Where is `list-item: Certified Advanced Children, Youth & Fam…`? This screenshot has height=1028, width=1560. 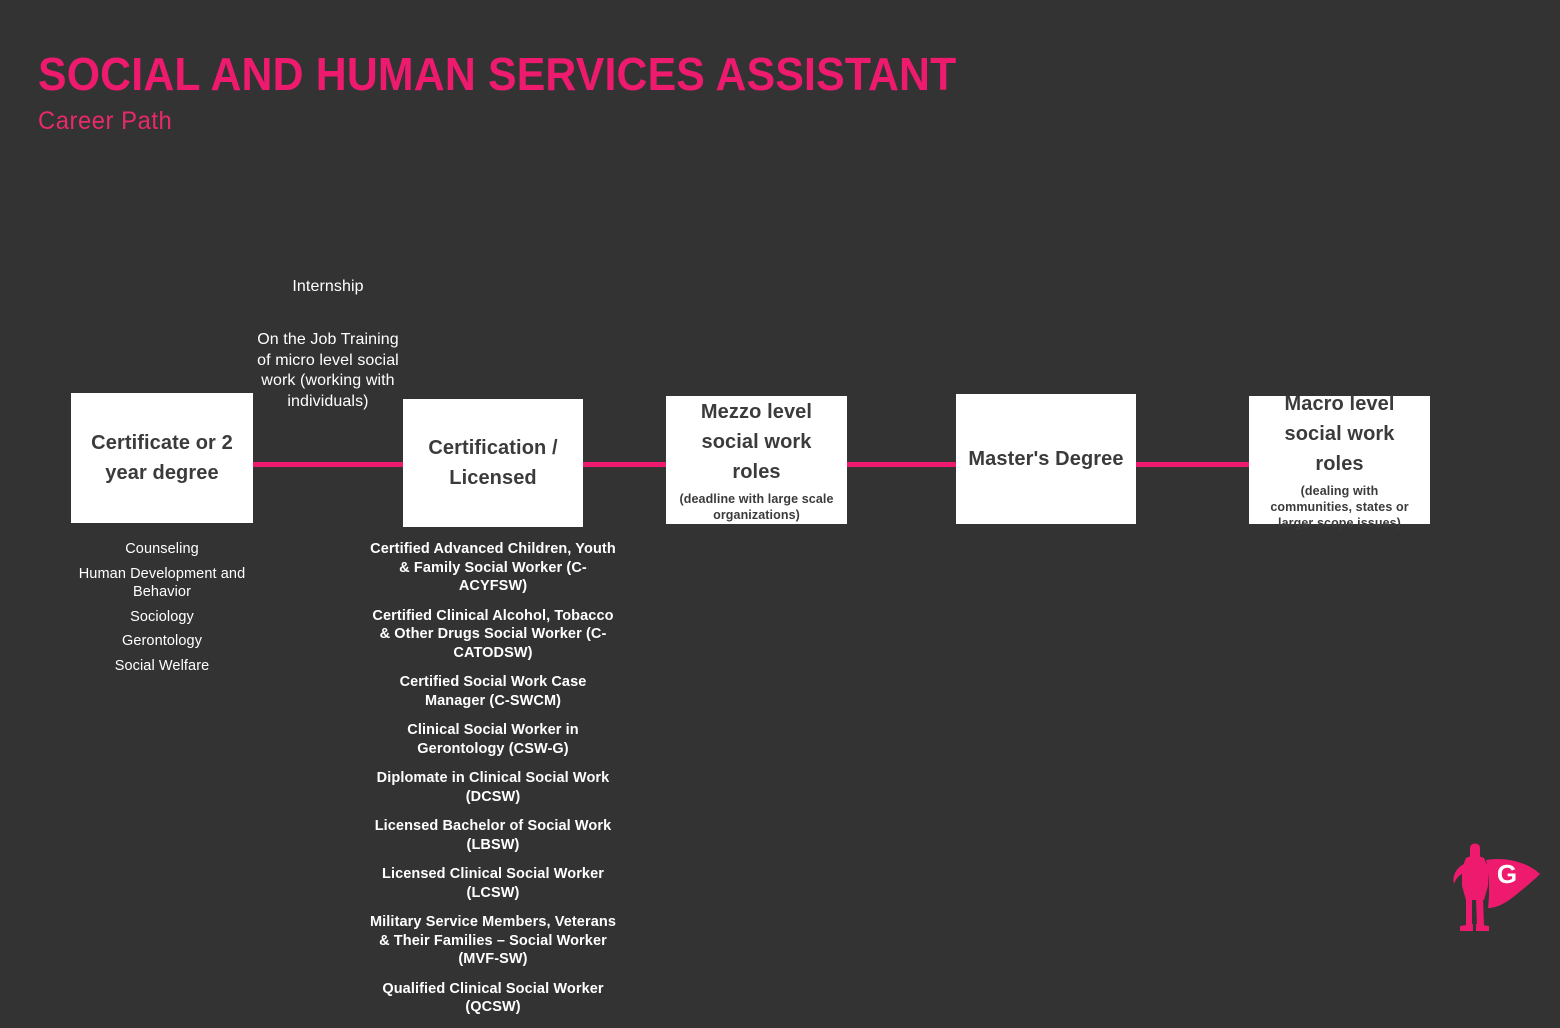 list-item: Certified Advanced Children, Youth & Fam… is located at coordinates (493, 567).